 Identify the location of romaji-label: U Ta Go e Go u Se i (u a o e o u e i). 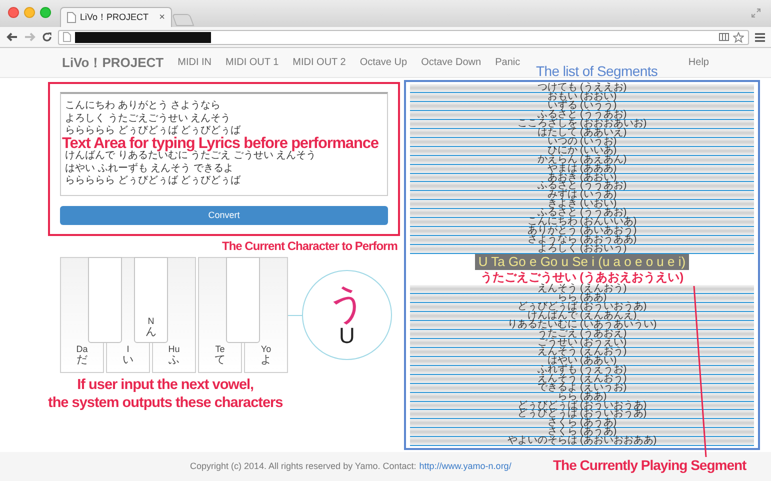
(582, 262).